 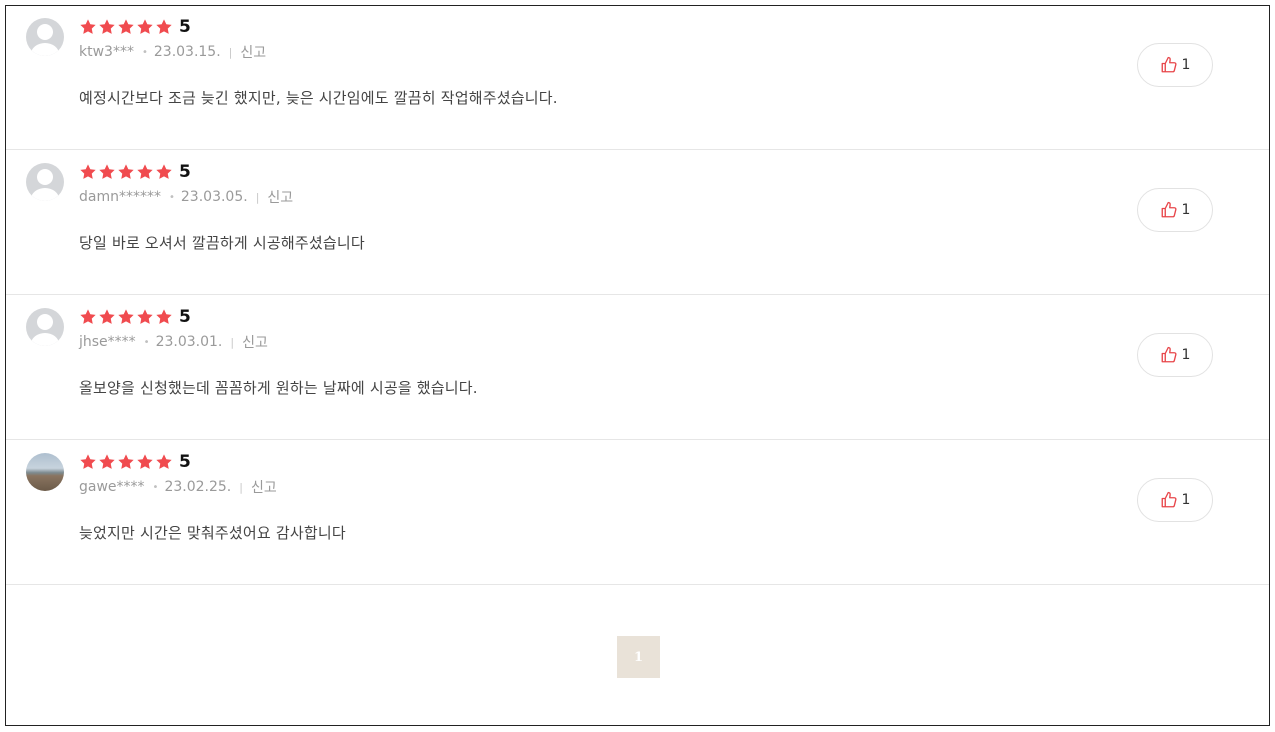 I want to click on beach-photo-avatar, so click(x=45, y=472).